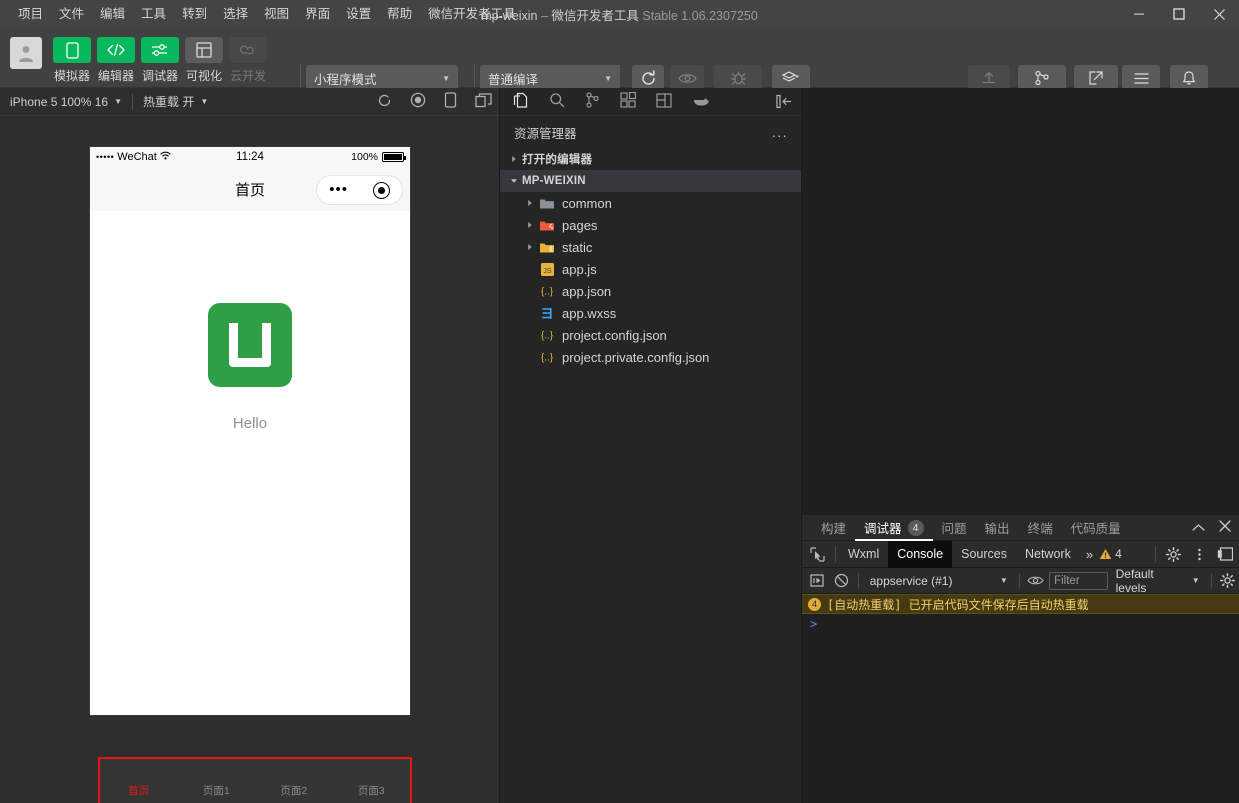 This screenshot has width=1239, height=803. Describe the element at coordinates (1211, 580) in the screenshot. I see `console-divider` at that location.